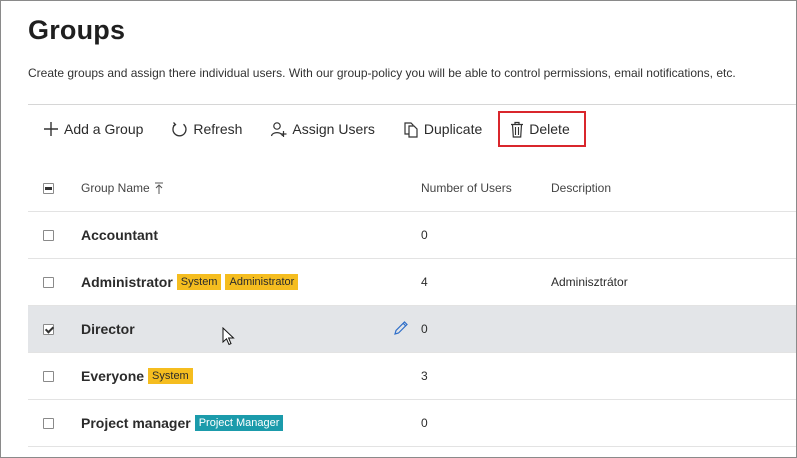 This screenshot has width=797, height=458. Describe the element at coordinates (412, 104) in the screenshot. I see `header-divider` at that location.